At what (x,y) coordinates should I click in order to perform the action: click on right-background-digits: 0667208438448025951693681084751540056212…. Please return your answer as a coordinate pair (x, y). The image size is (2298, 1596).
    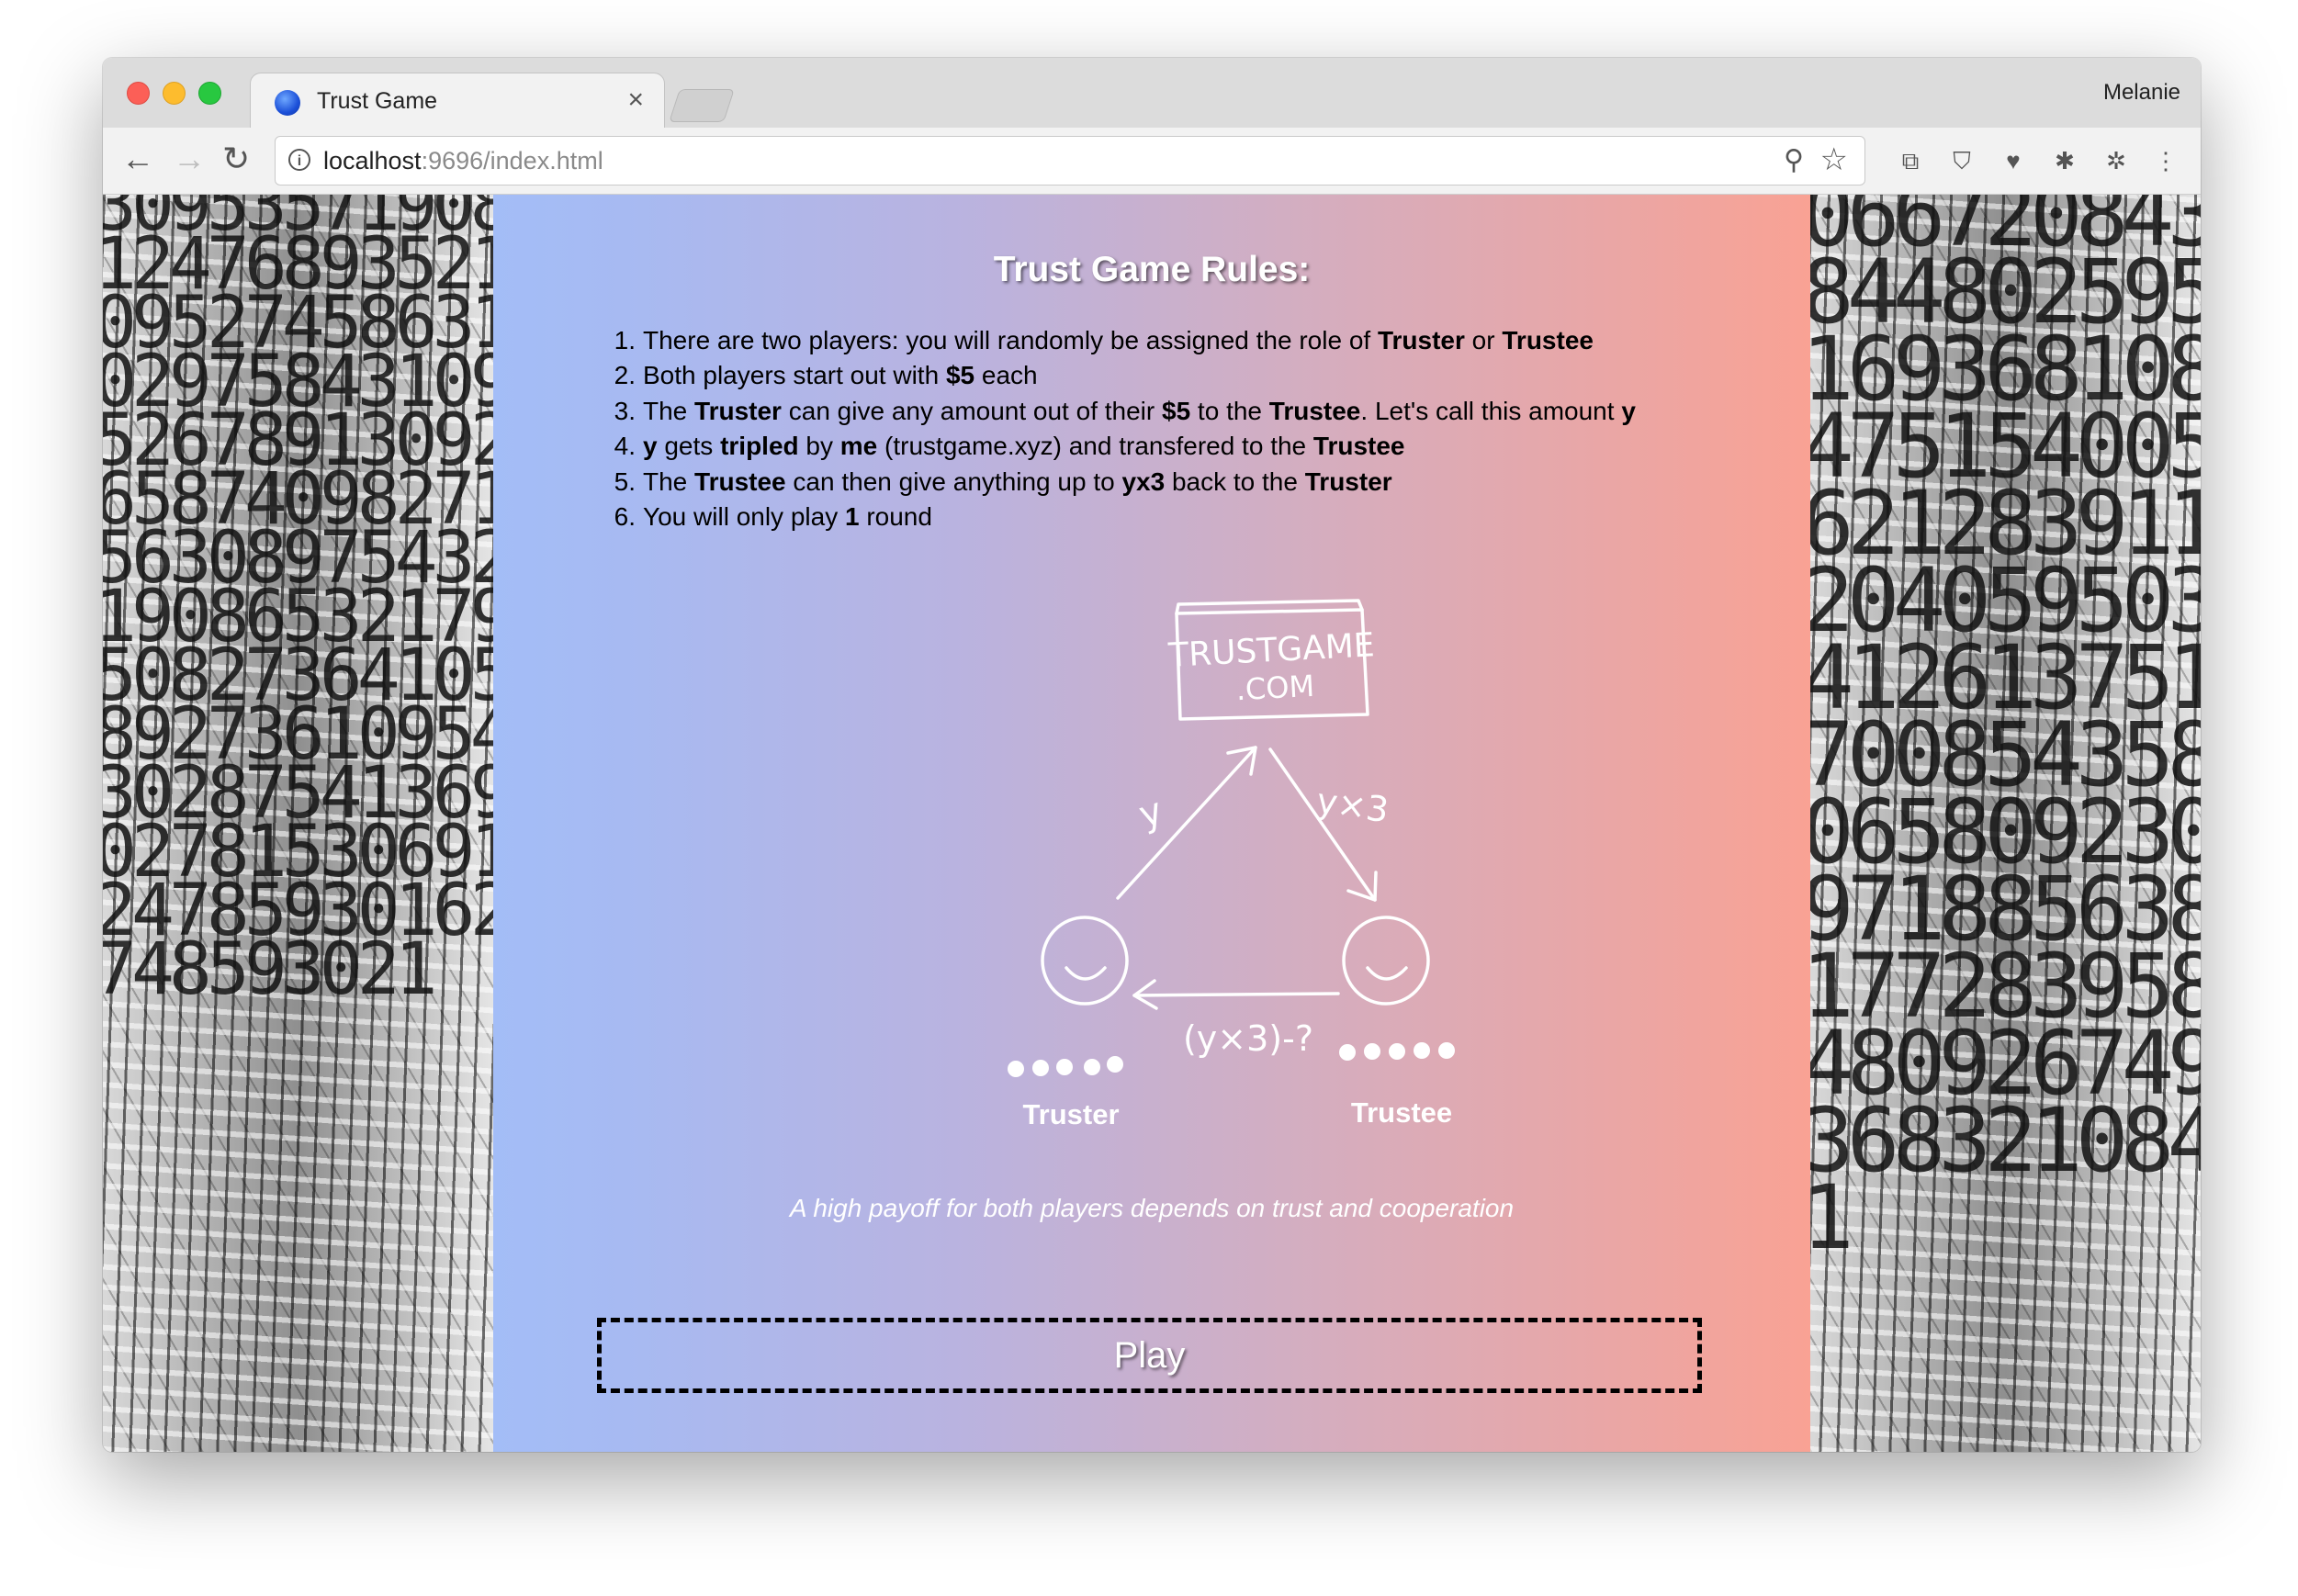
    Looking at the image, I should click on (2005, 732).